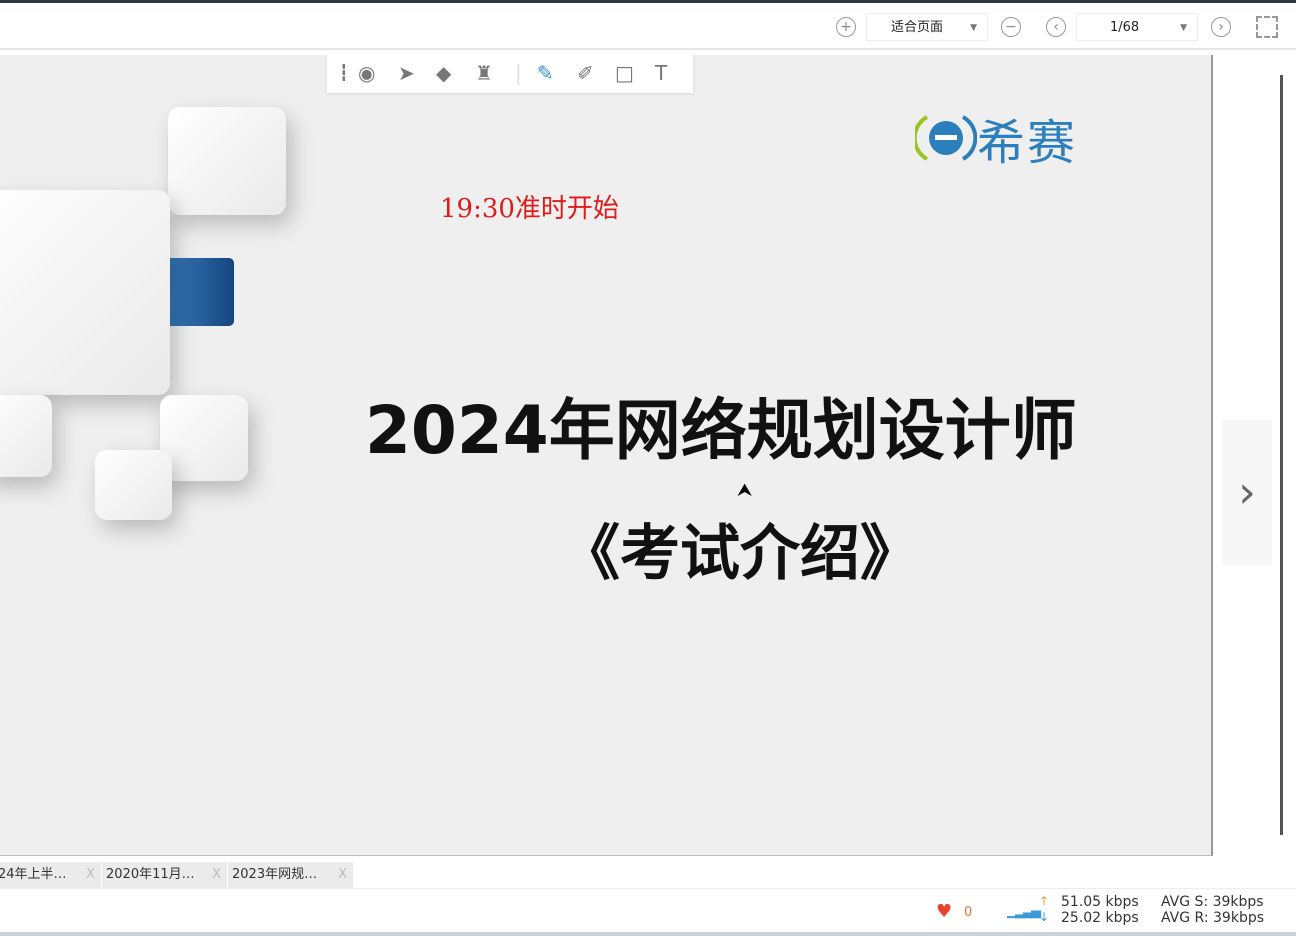 Image resolution: width=1296 pixels, height=936 pixels. What do you see at coordinates (1281, 455) in the screenshot?
I see `scrollbar` at bounding box center [1281, 455].